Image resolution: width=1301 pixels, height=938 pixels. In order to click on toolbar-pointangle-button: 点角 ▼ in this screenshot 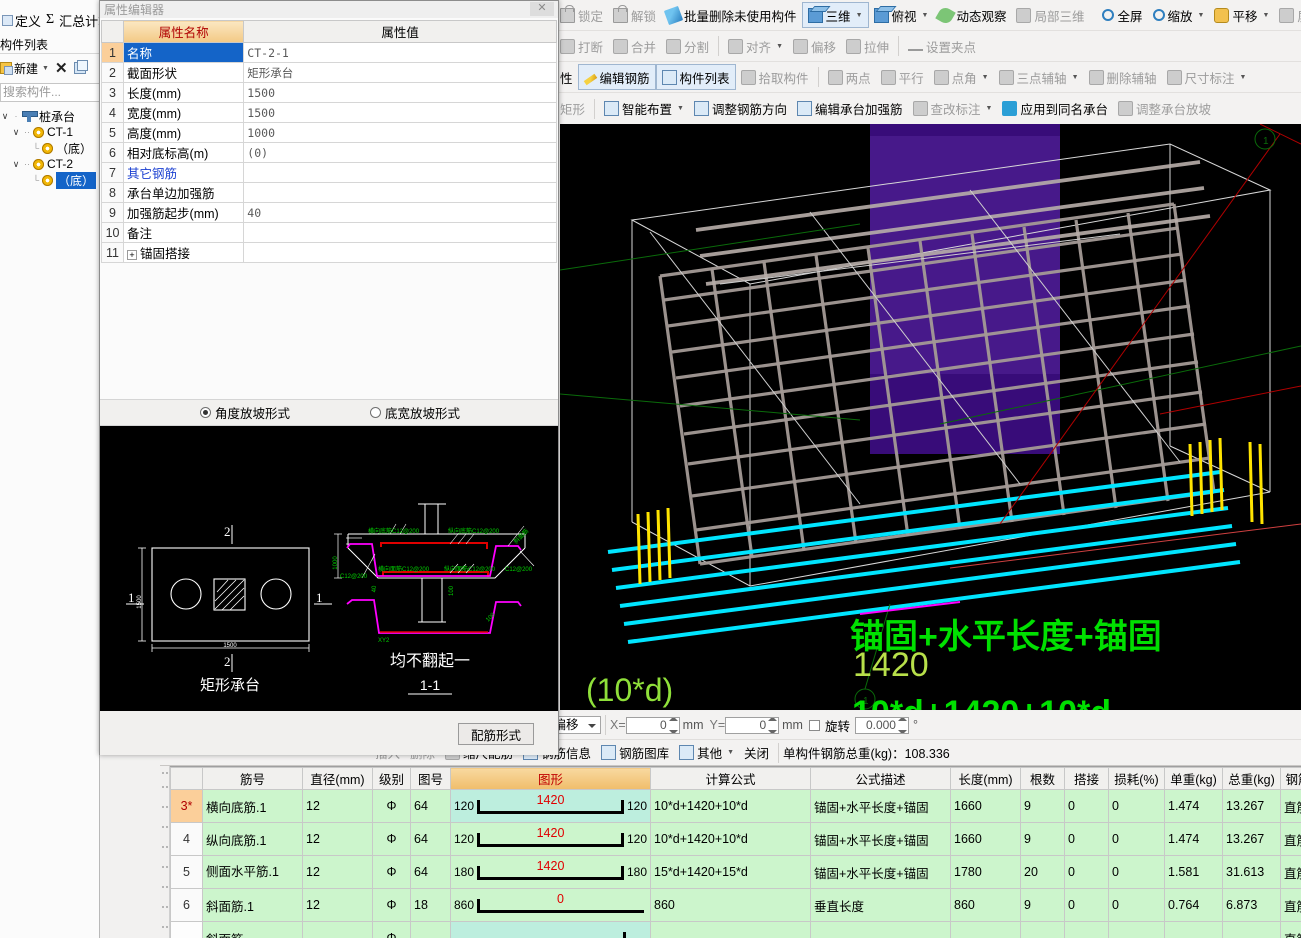, I will do `click(961, 77)`.